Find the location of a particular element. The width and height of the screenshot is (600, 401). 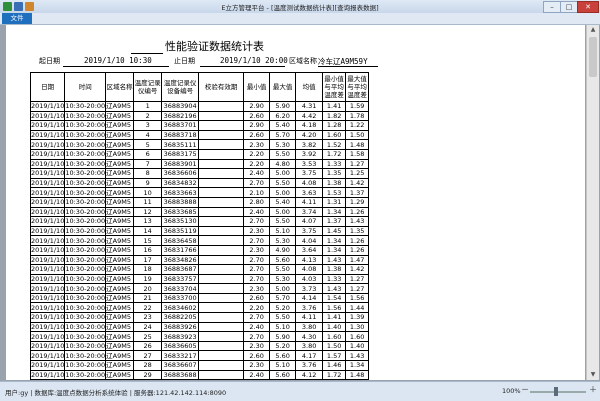

title-bar: E立方管理平台 - [温度测试数据统计表][查询报表数据] – □ ✕ is located at coordinates (300, 7).